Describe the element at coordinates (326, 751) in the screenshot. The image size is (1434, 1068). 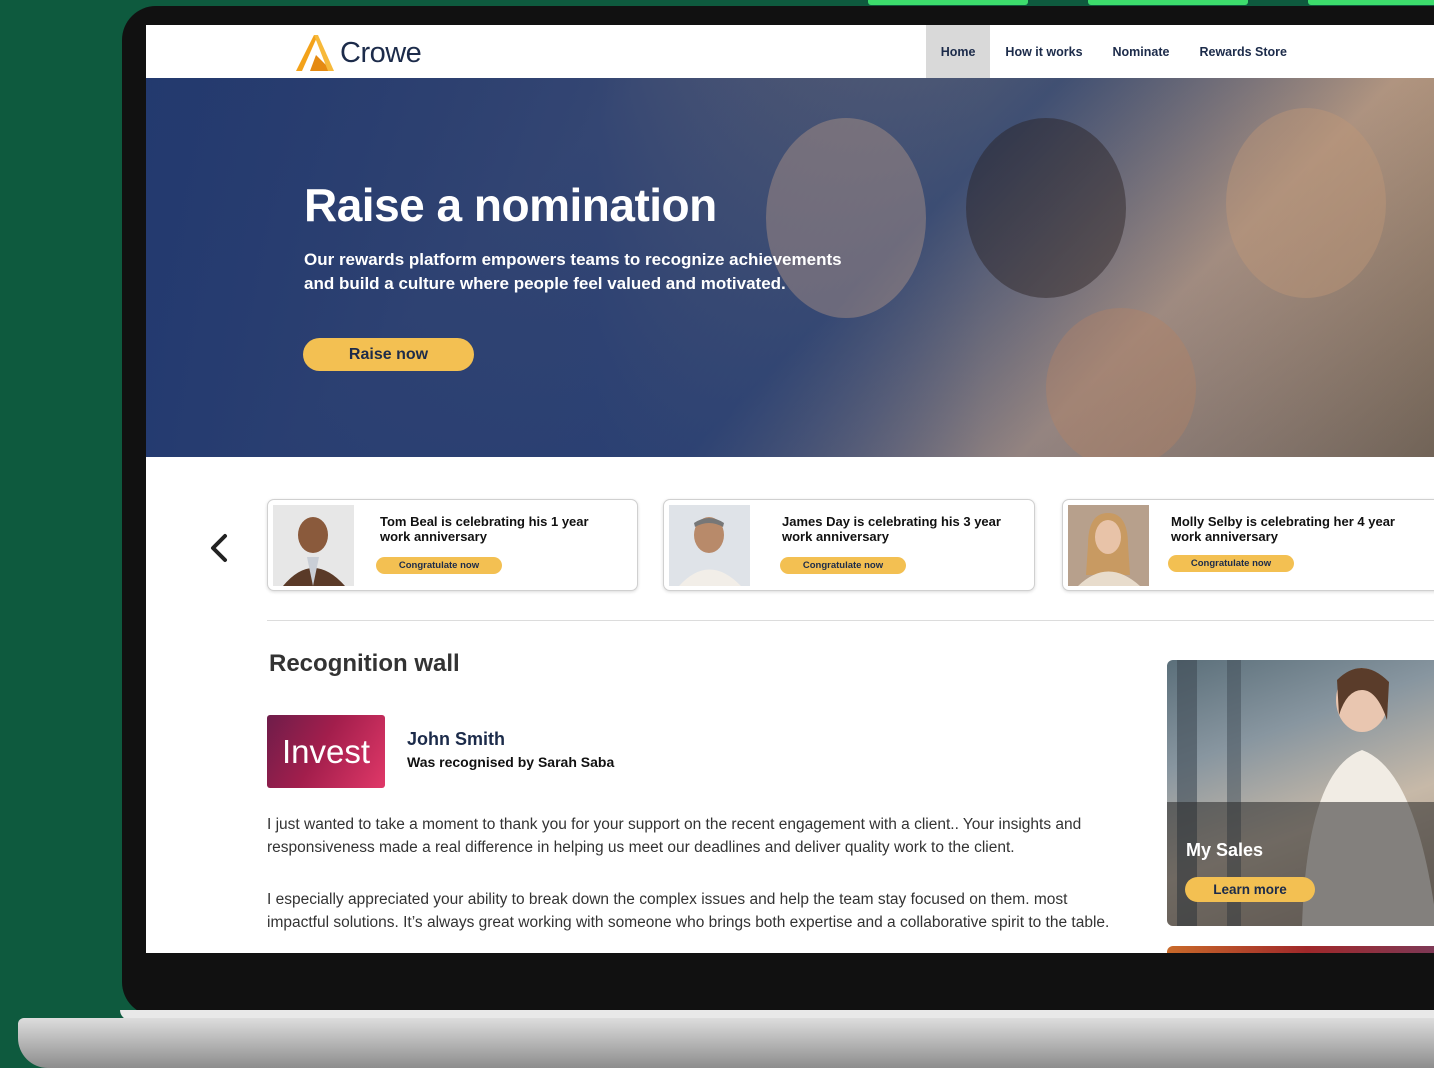
I see `invest-badge: Invest` at that location.